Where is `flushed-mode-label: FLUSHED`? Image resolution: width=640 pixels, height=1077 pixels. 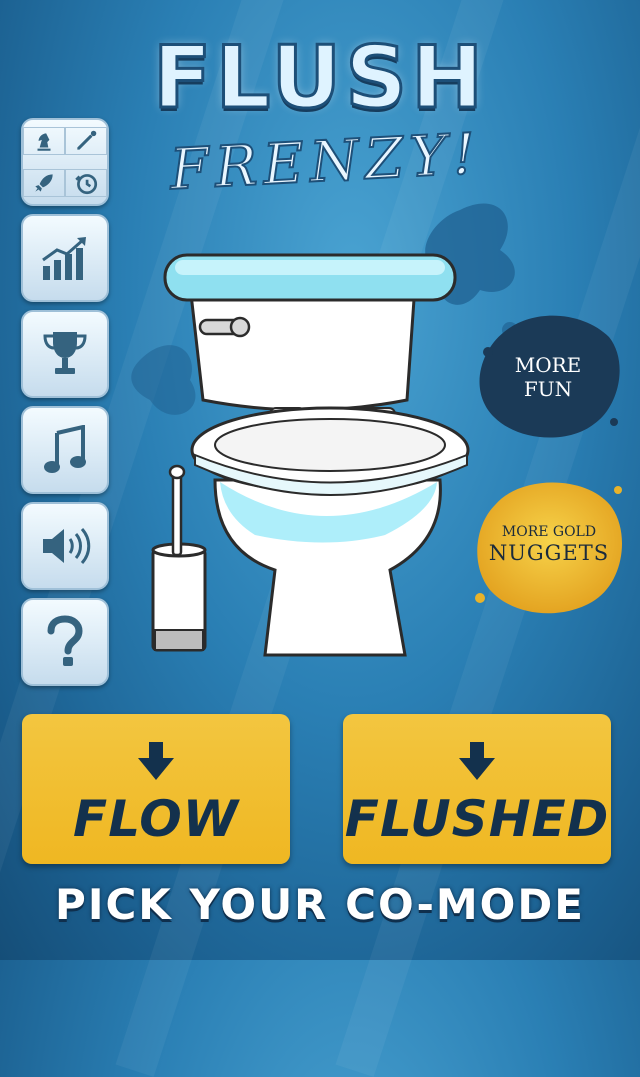 flushed-mode-label: FLUSHED is located at coordinates (477, 819).